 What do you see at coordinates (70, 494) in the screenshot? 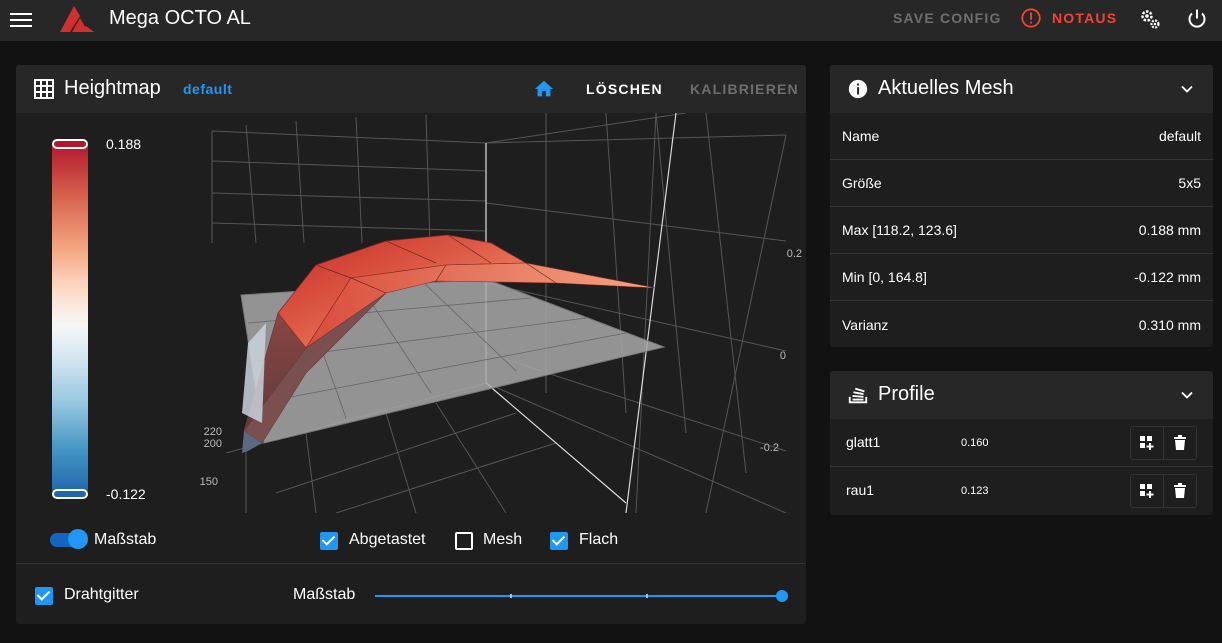
I see `color-scale-min-handle` at bounding box center [70, 494].